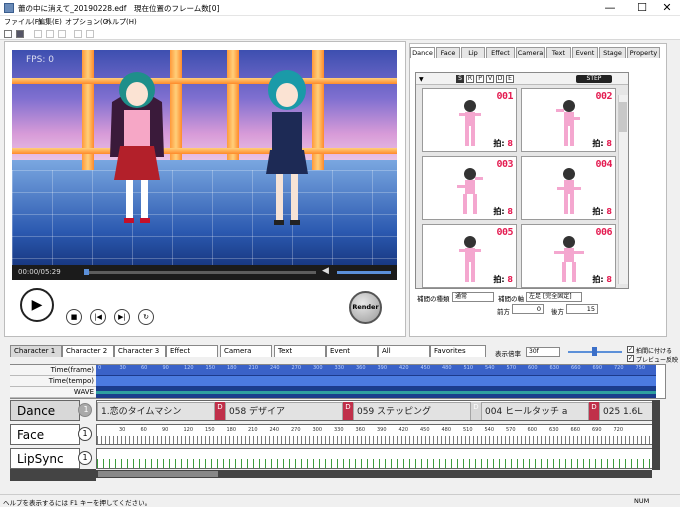  Describe the element at coordinates (86, 272) in the screenshot. I see `seek-handle` at that location.